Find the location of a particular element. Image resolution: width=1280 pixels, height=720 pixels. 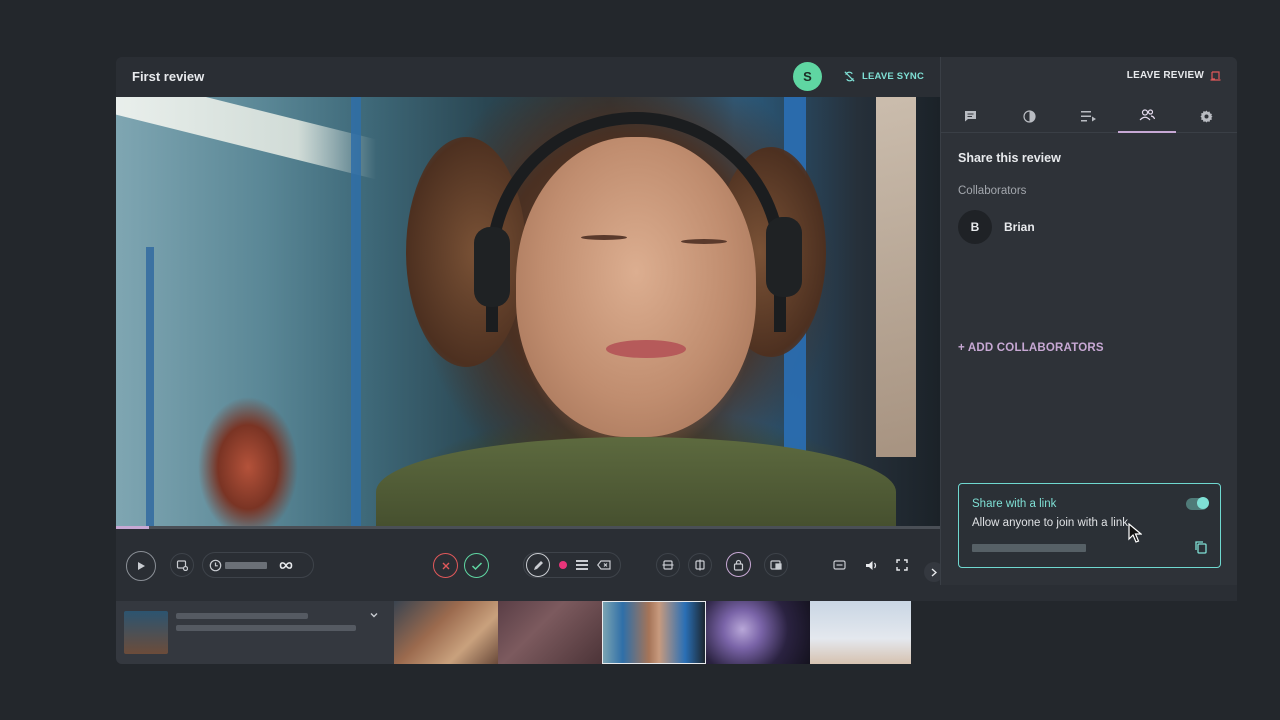

close-icon is located at coordinates (445, 565).